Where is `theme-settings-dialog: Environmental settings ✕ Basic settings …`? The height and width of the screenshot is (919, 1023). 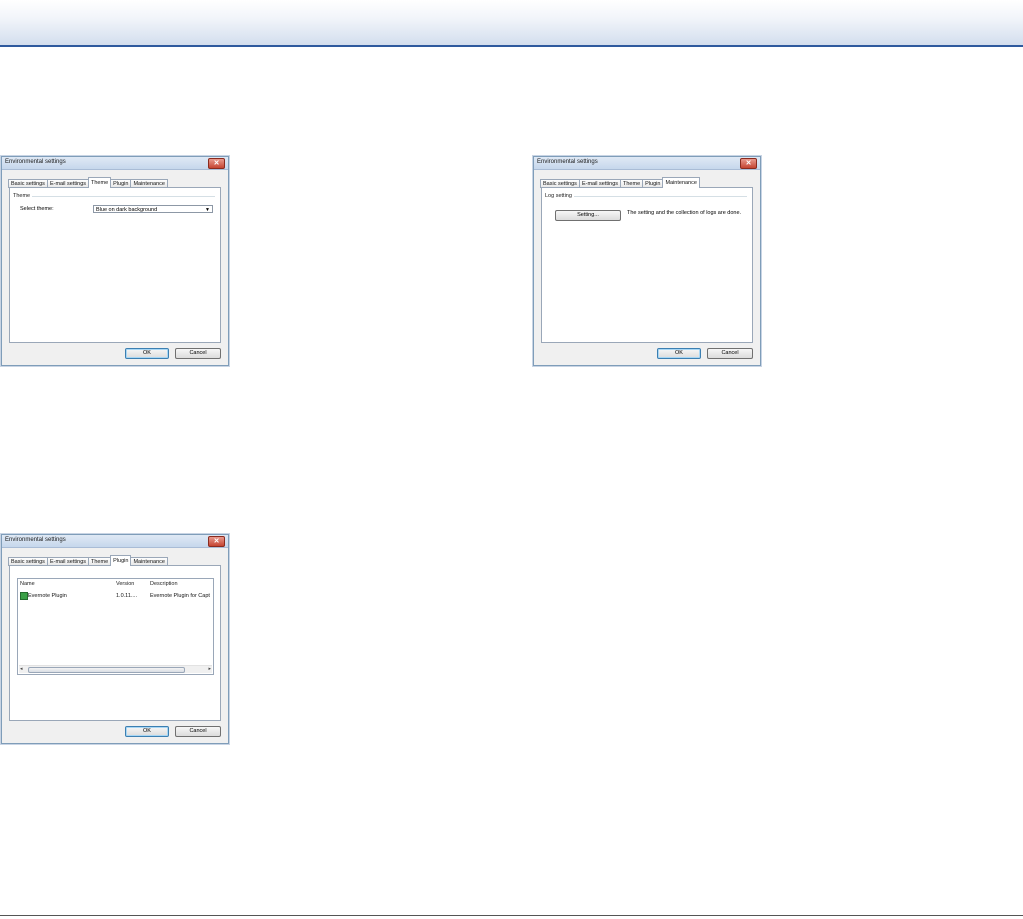
theme-settings-dialog: Environmental settings ✕ Basic settings … is located at coordinates (115, 261).